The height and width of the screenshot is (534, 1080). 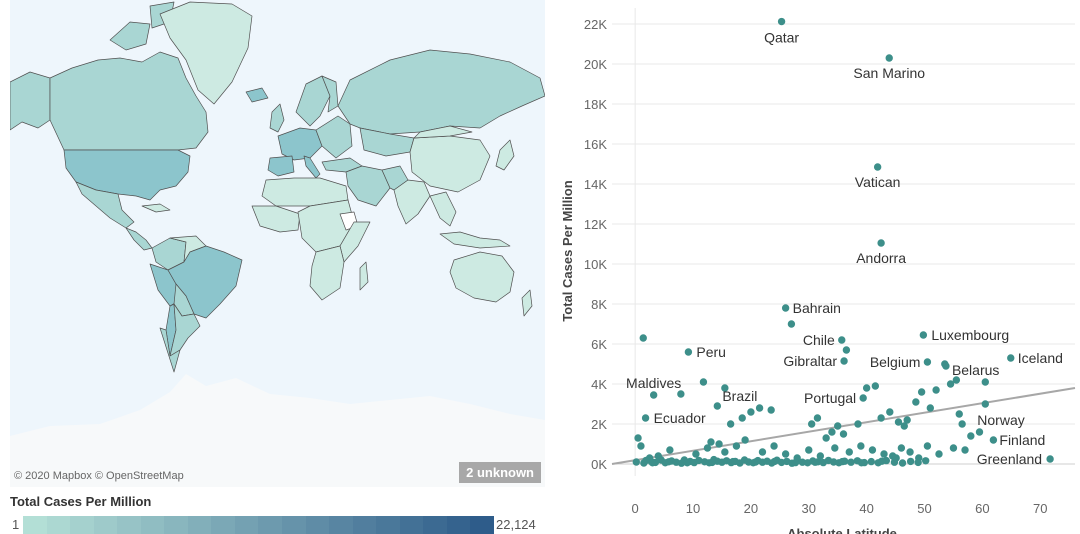 I want to click on country-alaska, so click(x=30, y=101).